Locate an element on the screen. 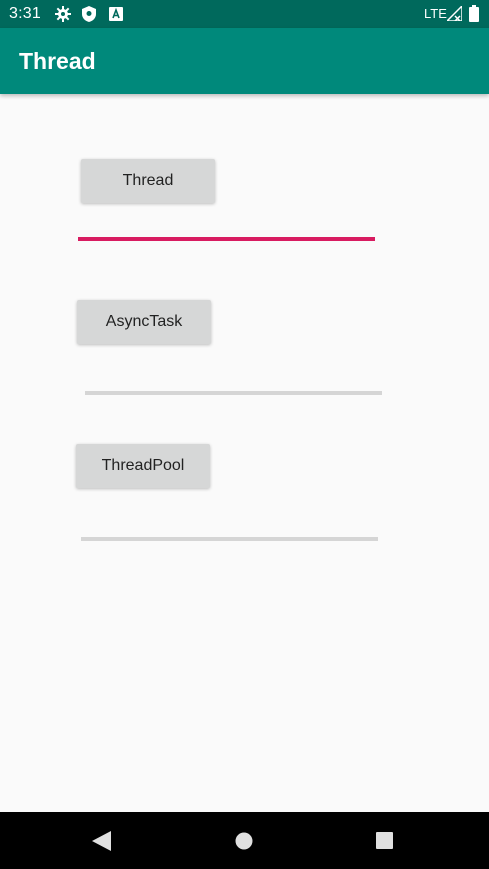  app-bar: Thread is located at coordinates (244, 61).